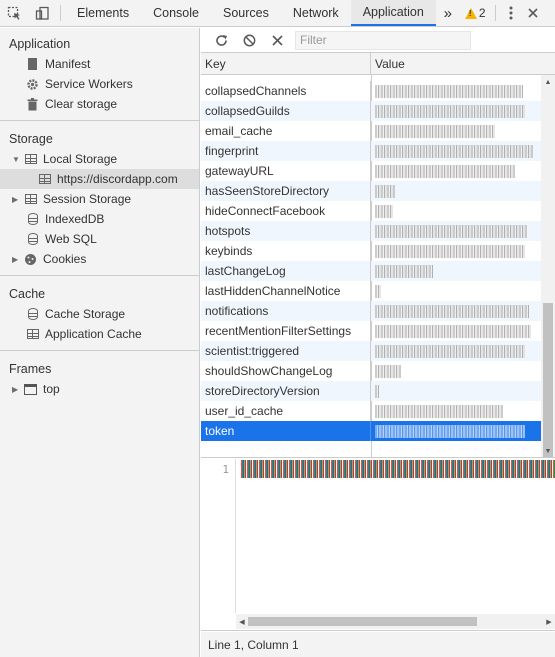 Image resolution: width=555 pixels, height=657 pixels. Describe the element at coordinates (371, 371) in the screenshot. I see `table-row: shouldShowChangeLog` at that location.